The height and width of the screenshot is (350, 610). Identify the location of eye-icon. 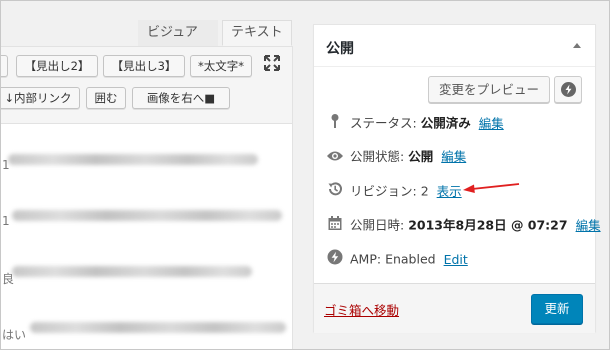
(335, 158).